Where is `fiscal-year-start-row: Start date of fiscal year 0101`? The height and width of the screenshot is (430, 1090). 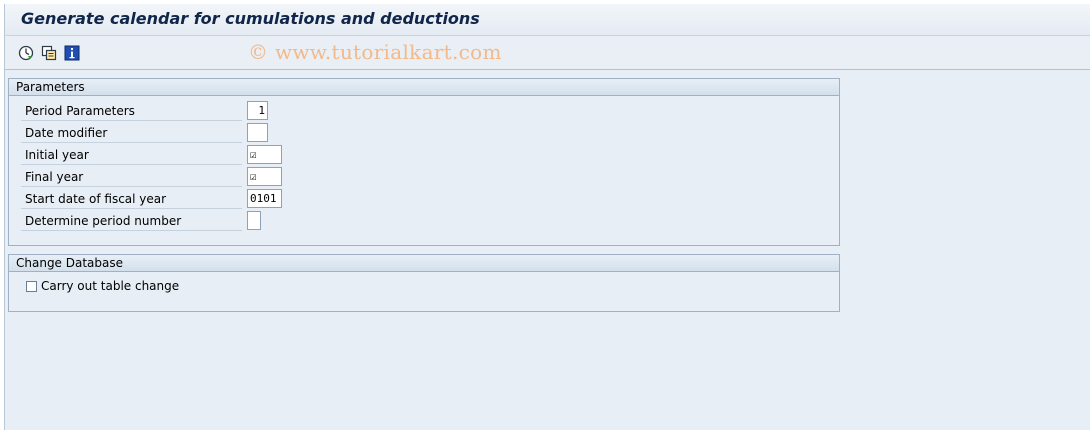
fiscal-year-start-row: Start date of fiscal year 0101 is located at coordinates (221, 198).